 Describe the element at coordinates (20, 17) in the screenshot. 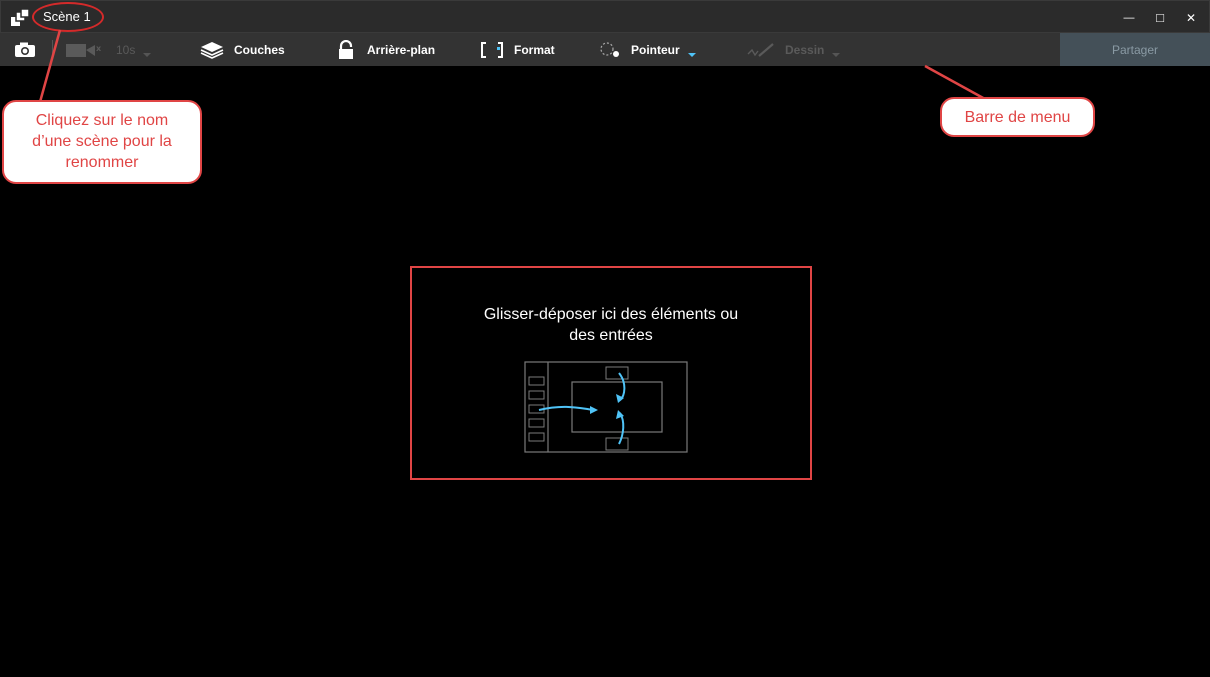

I see `app-logo-icon` at that location.